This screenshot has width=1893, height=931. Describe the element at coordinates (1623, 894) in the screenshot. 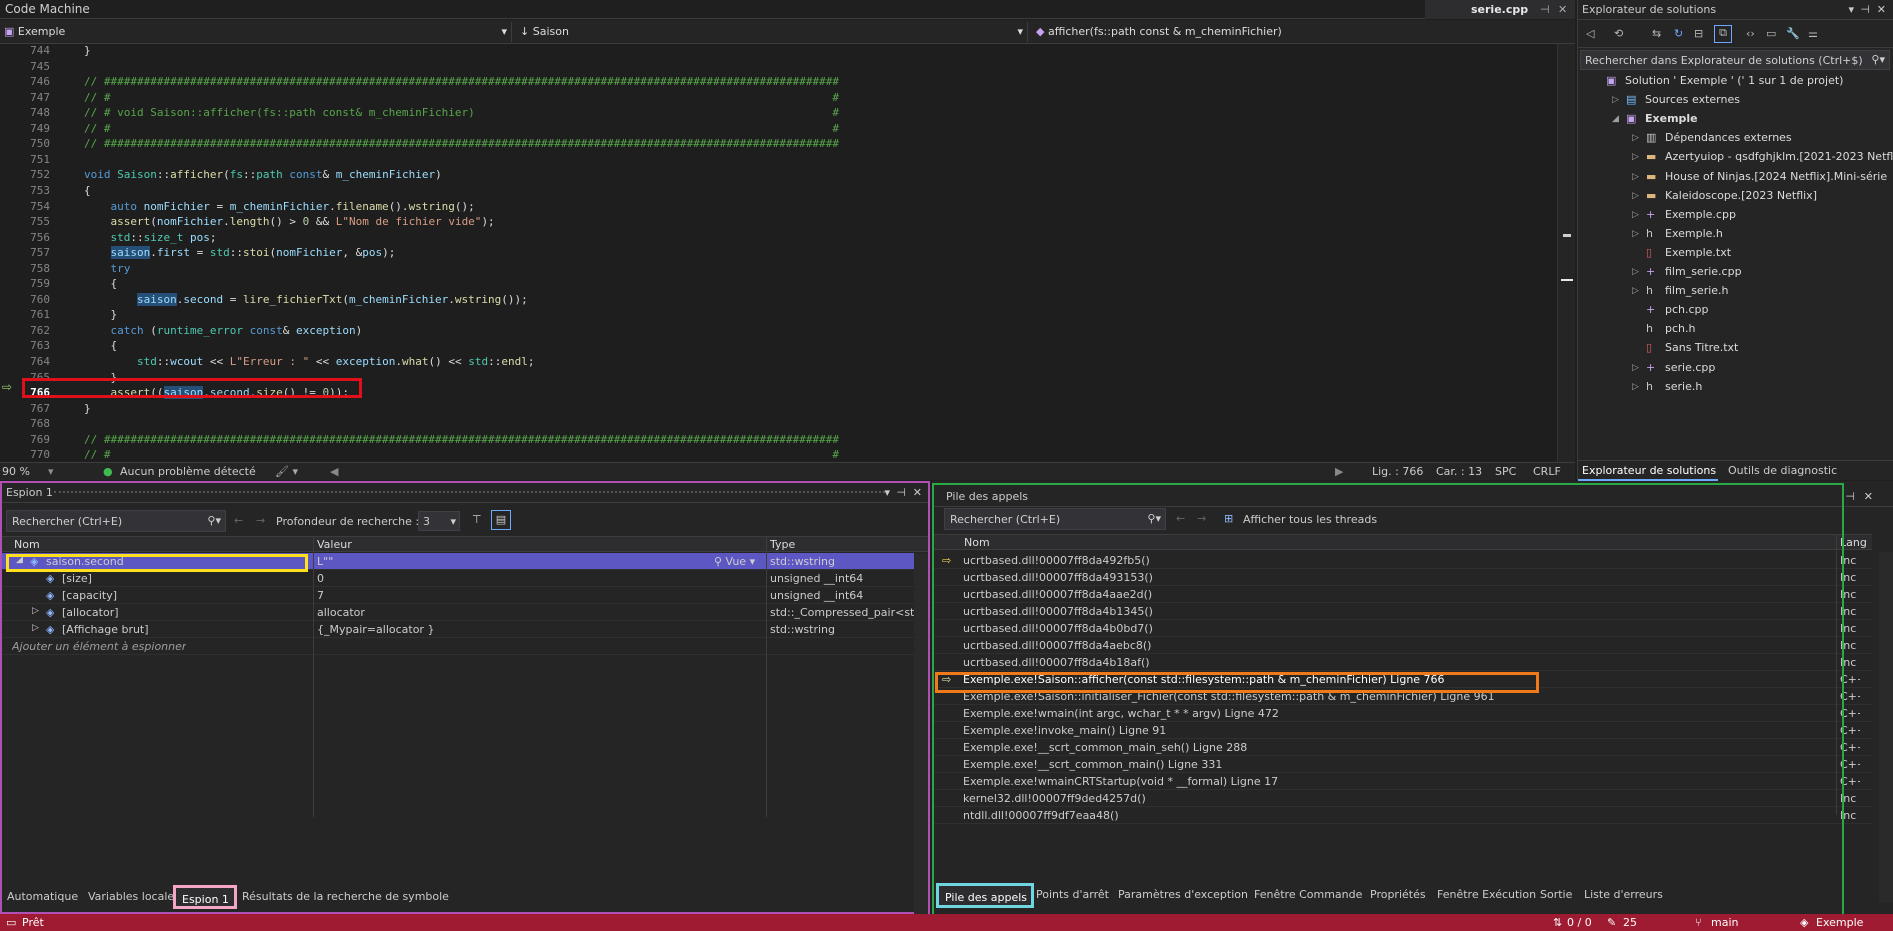

I see `tab-liste-erreurs: Liste d'erreurs` at that location.